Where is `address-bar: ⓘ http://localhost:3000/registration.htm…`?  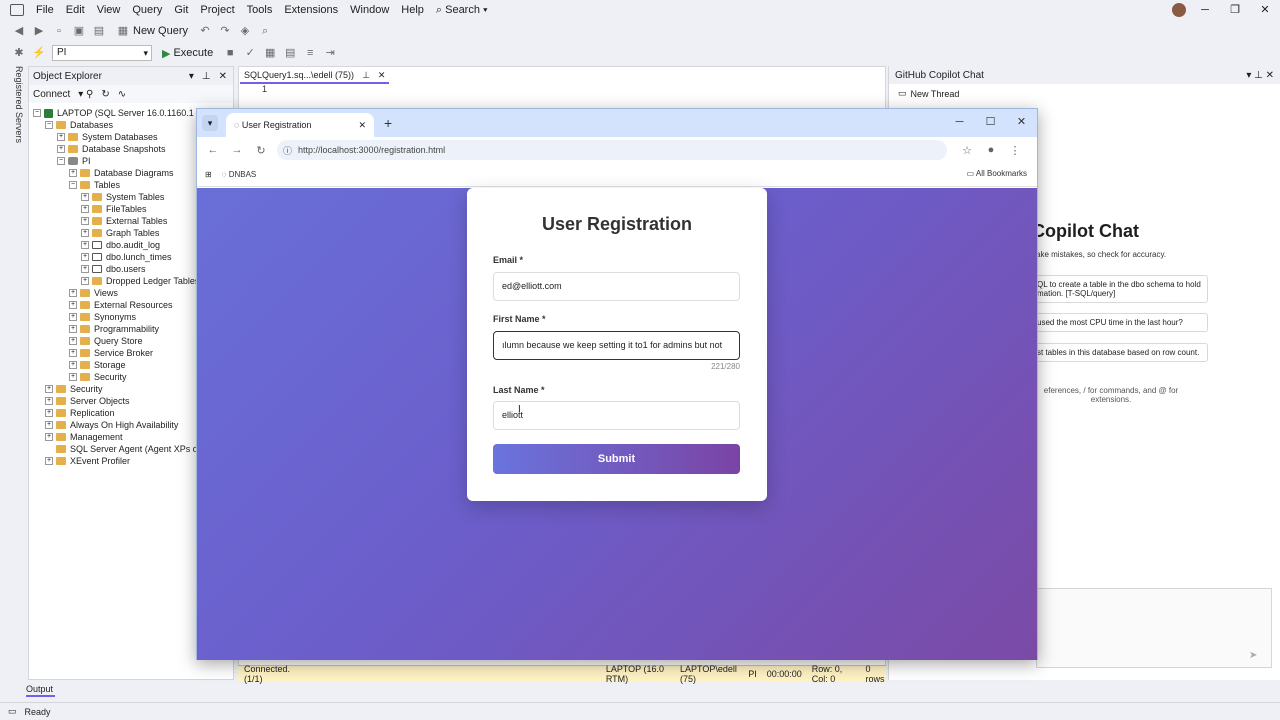
address-bar: ⓘ http://localhost:3000/registration.htm… is located at coordinates (612, 150).